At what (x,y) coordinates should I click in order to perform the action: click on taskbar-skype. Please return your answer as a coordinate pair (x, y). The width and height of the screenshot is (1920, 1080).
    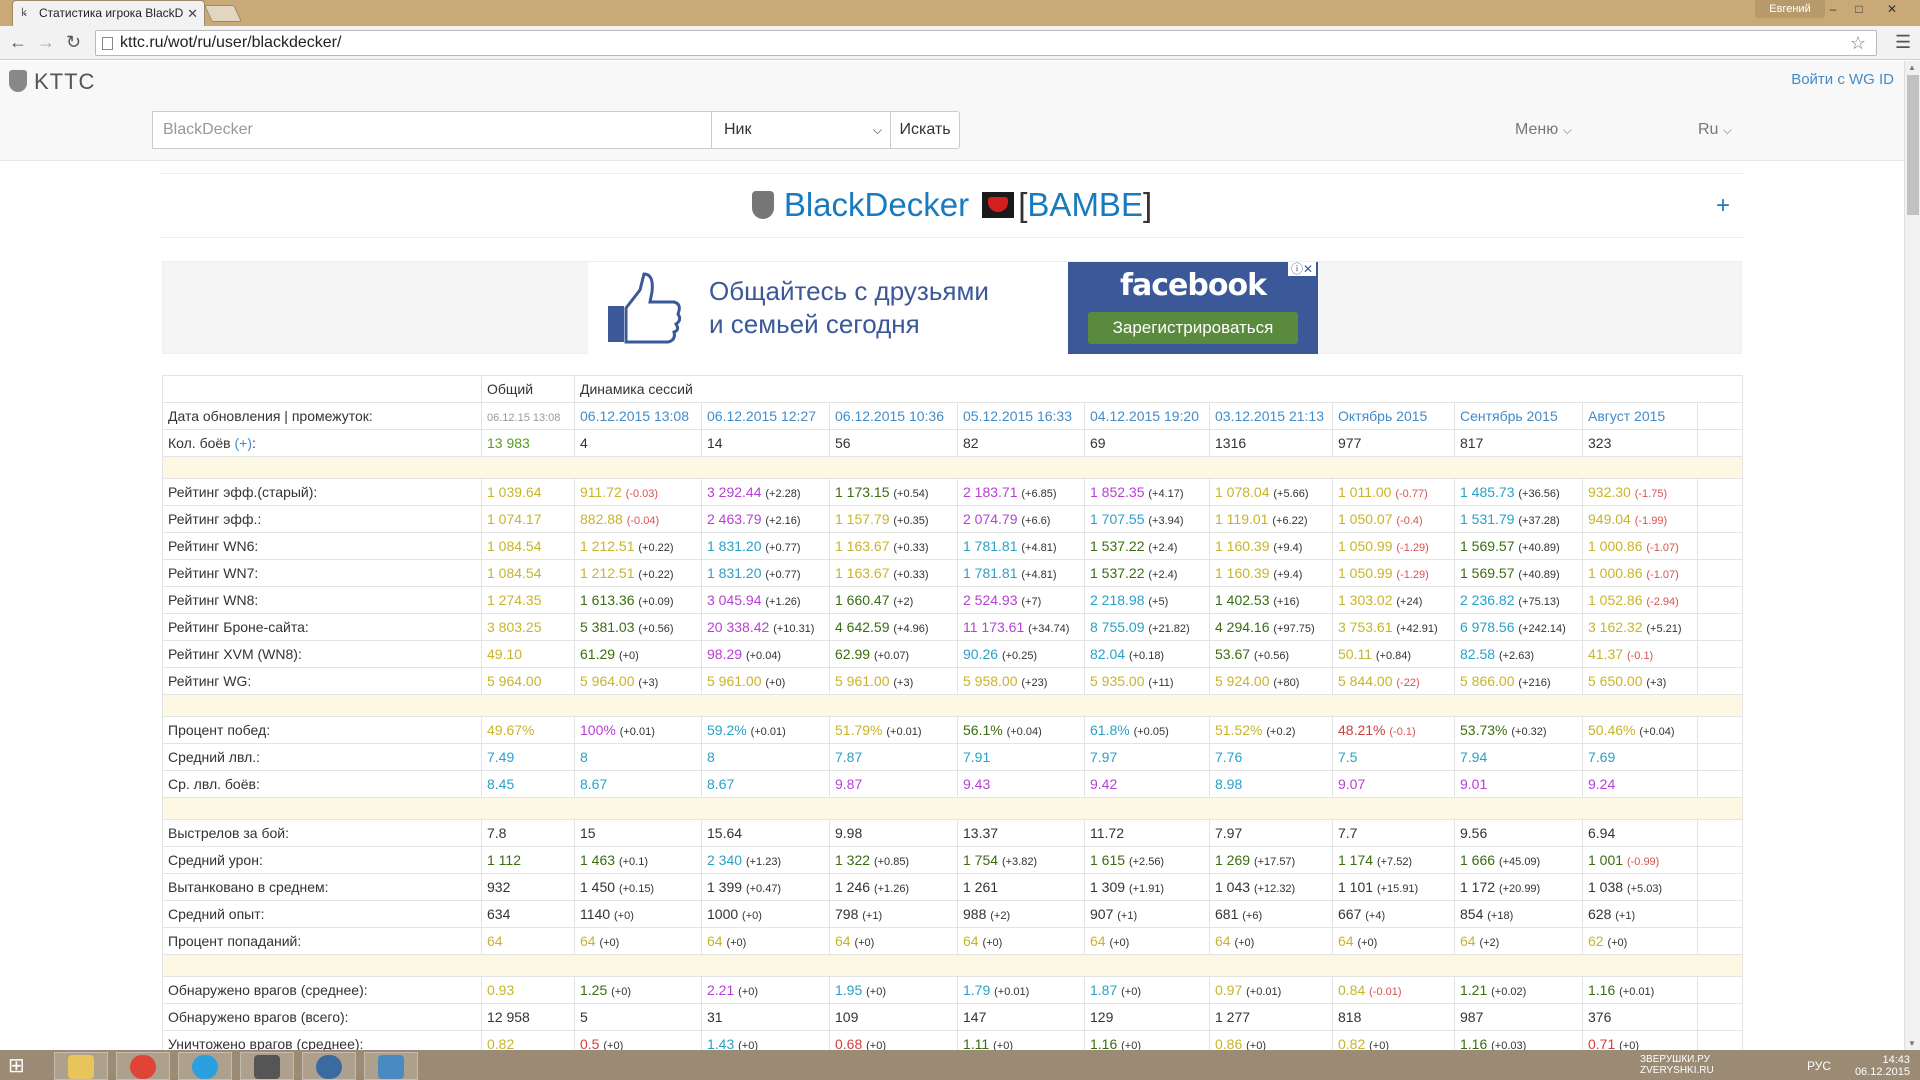
    Looking at the image, I should click on (205, 1066).